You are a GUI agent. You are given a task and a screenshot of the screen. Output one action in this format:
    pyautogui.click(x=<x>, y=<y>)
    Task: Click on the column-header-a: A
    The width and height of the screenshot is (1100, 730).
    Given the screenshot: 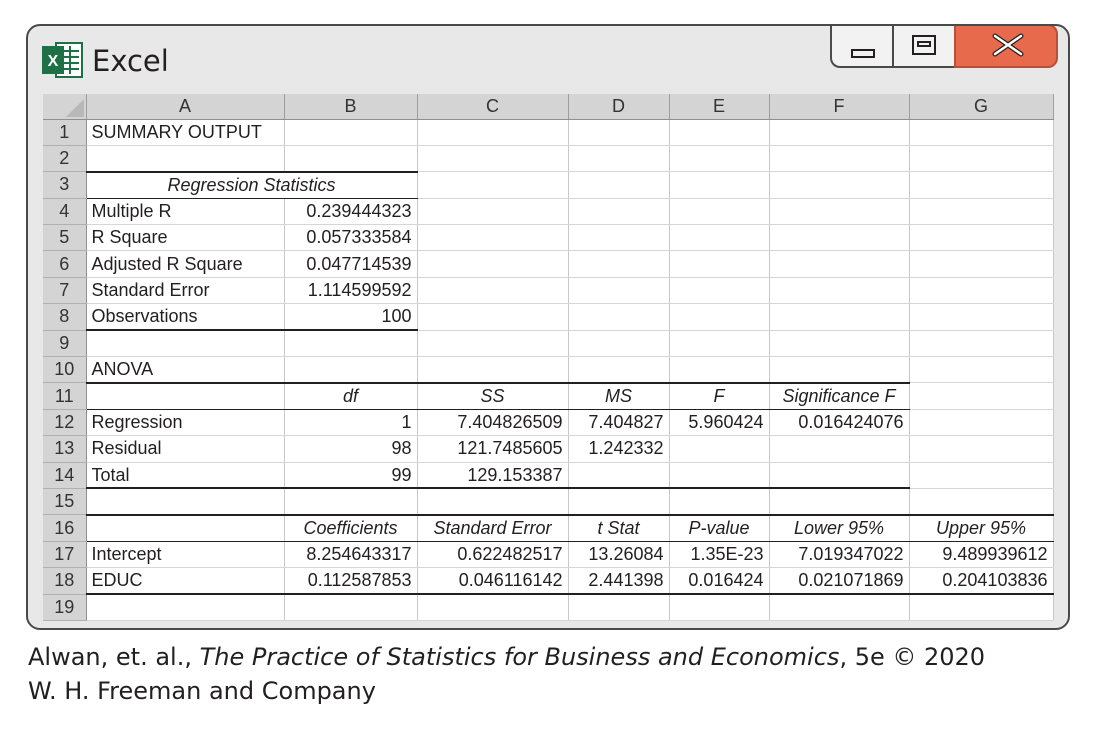 What is the action you would take?
    pyautogui.click(x=185, y=107)
    